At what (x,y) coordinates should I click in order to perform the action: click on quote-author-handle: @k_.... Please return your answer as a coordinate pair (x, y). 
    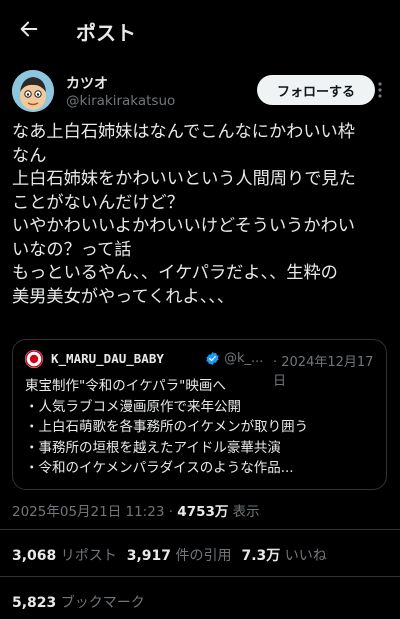
    Looking at the image, I should click on (244, 358).